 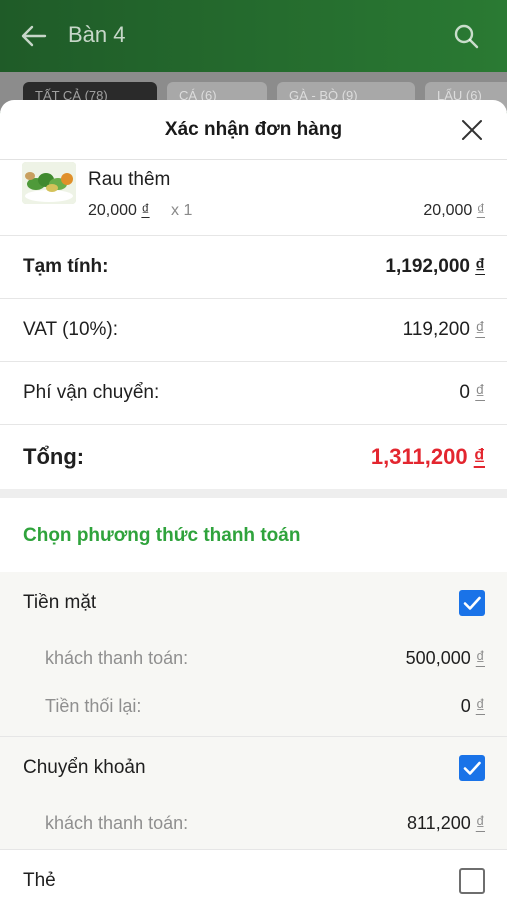 I want to click on sheet-header: Xác nhận đơn hàng, so click(x=253, y=130).